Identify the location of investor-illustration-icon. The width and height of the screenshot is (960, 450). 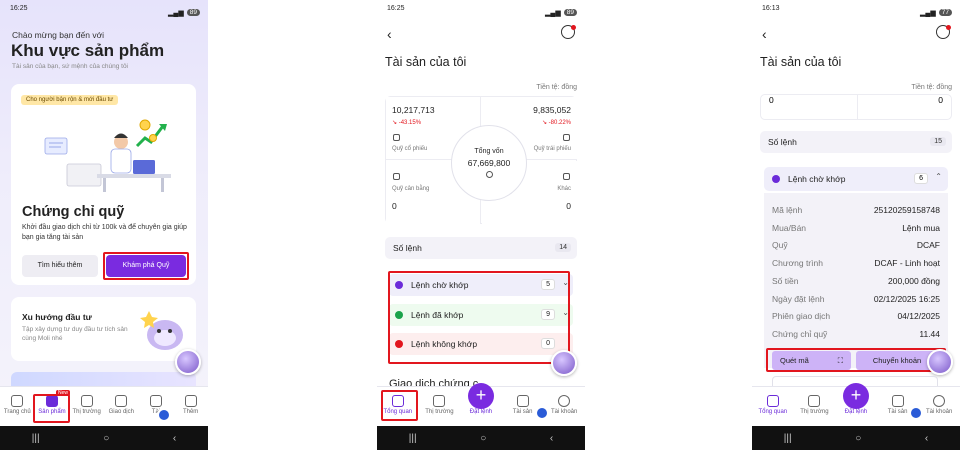
(107, 155).